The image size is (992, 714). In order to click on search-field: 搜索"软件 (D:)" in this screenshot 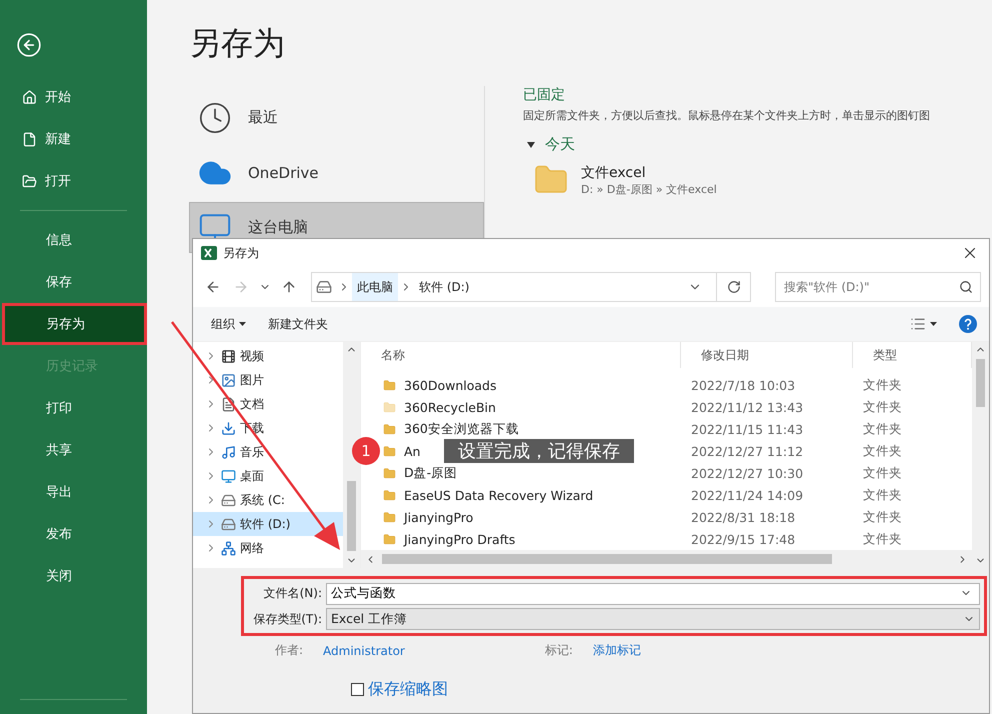, I will do `click(878, 287)`.